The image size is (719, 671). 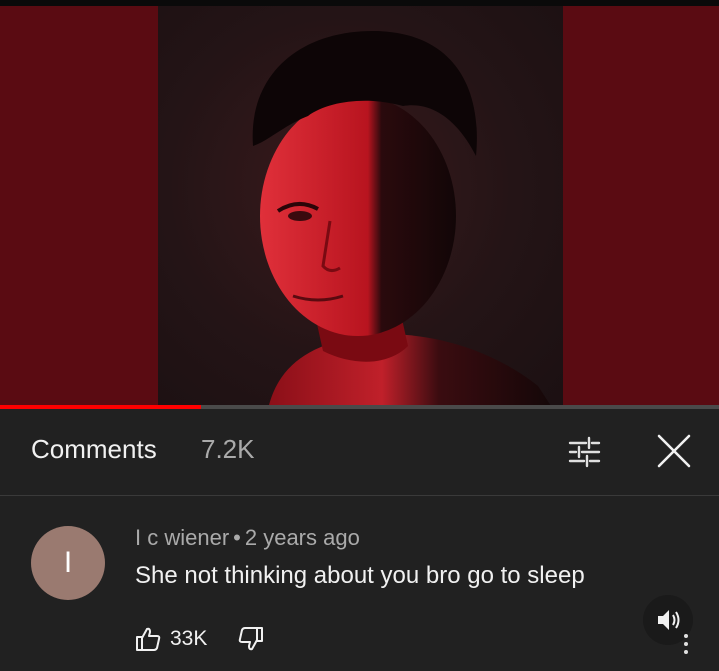 I want to click on filter-sliders-icon, so click(x=584, y=452).